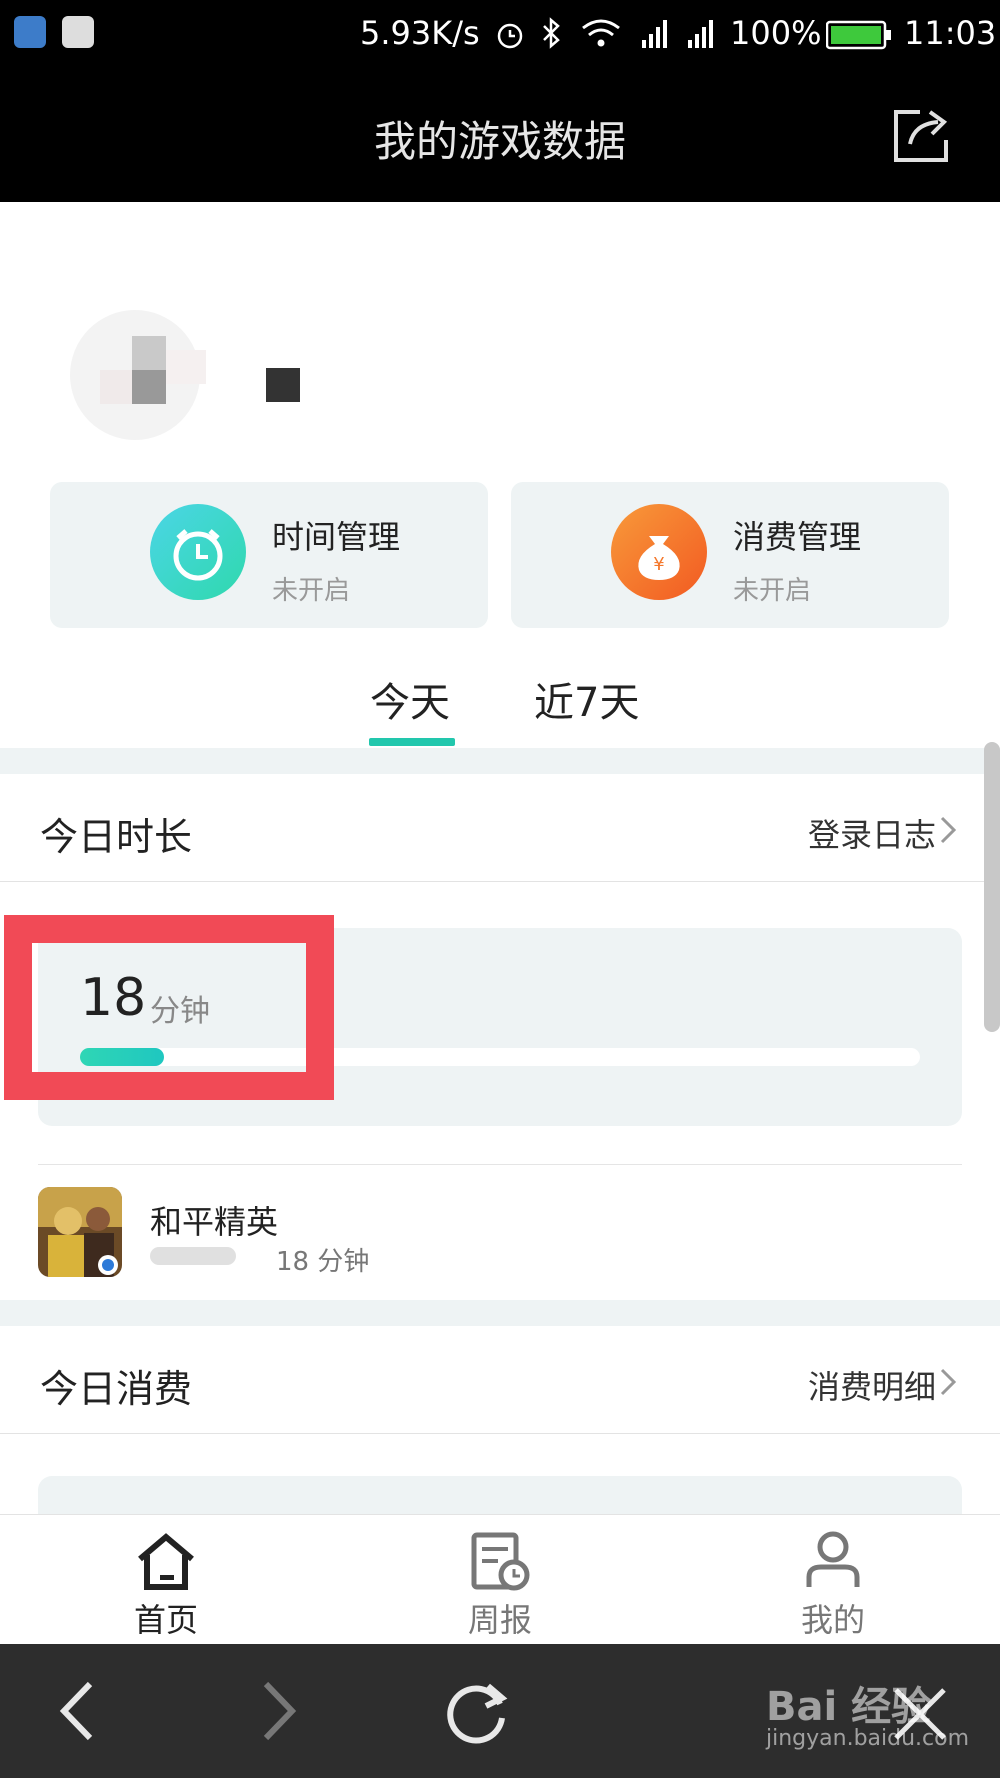 This screenshot has width=1000, height=1778. Describe the element at coordinates (551, 33) in the screenshot. I see `bluetooth-icon` at that location.